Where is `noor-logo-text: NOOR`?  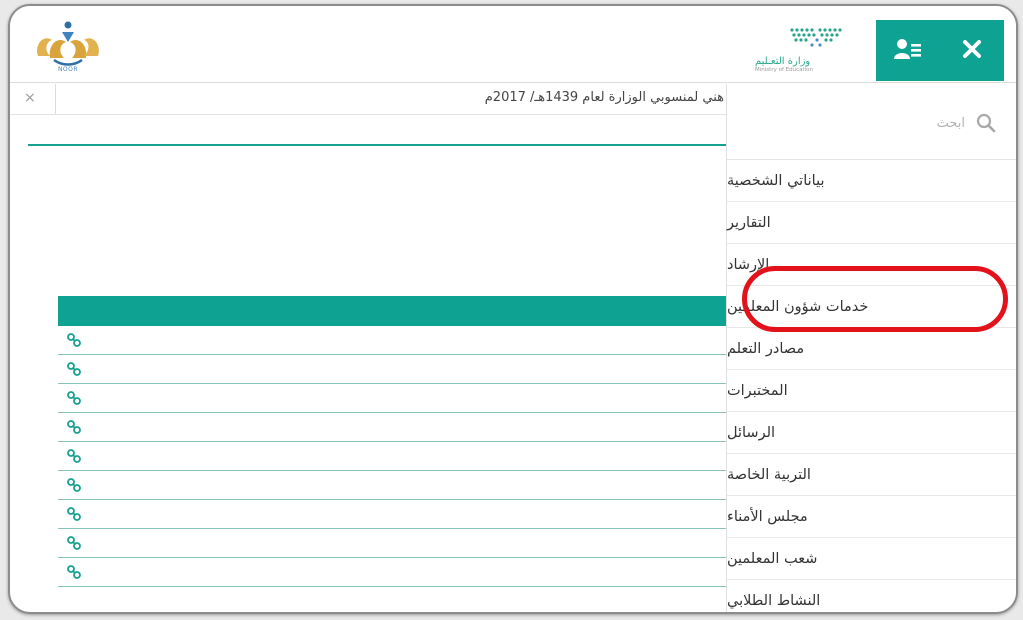 noor-logo-text: NOOR is located at coordinates (68, 69).